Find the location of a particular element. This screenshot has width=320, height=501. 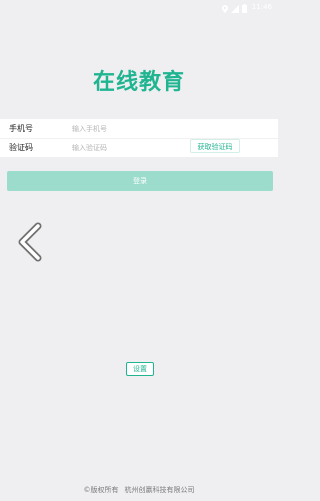

phone-label: 手机号 is located at coordinates (21, 128).